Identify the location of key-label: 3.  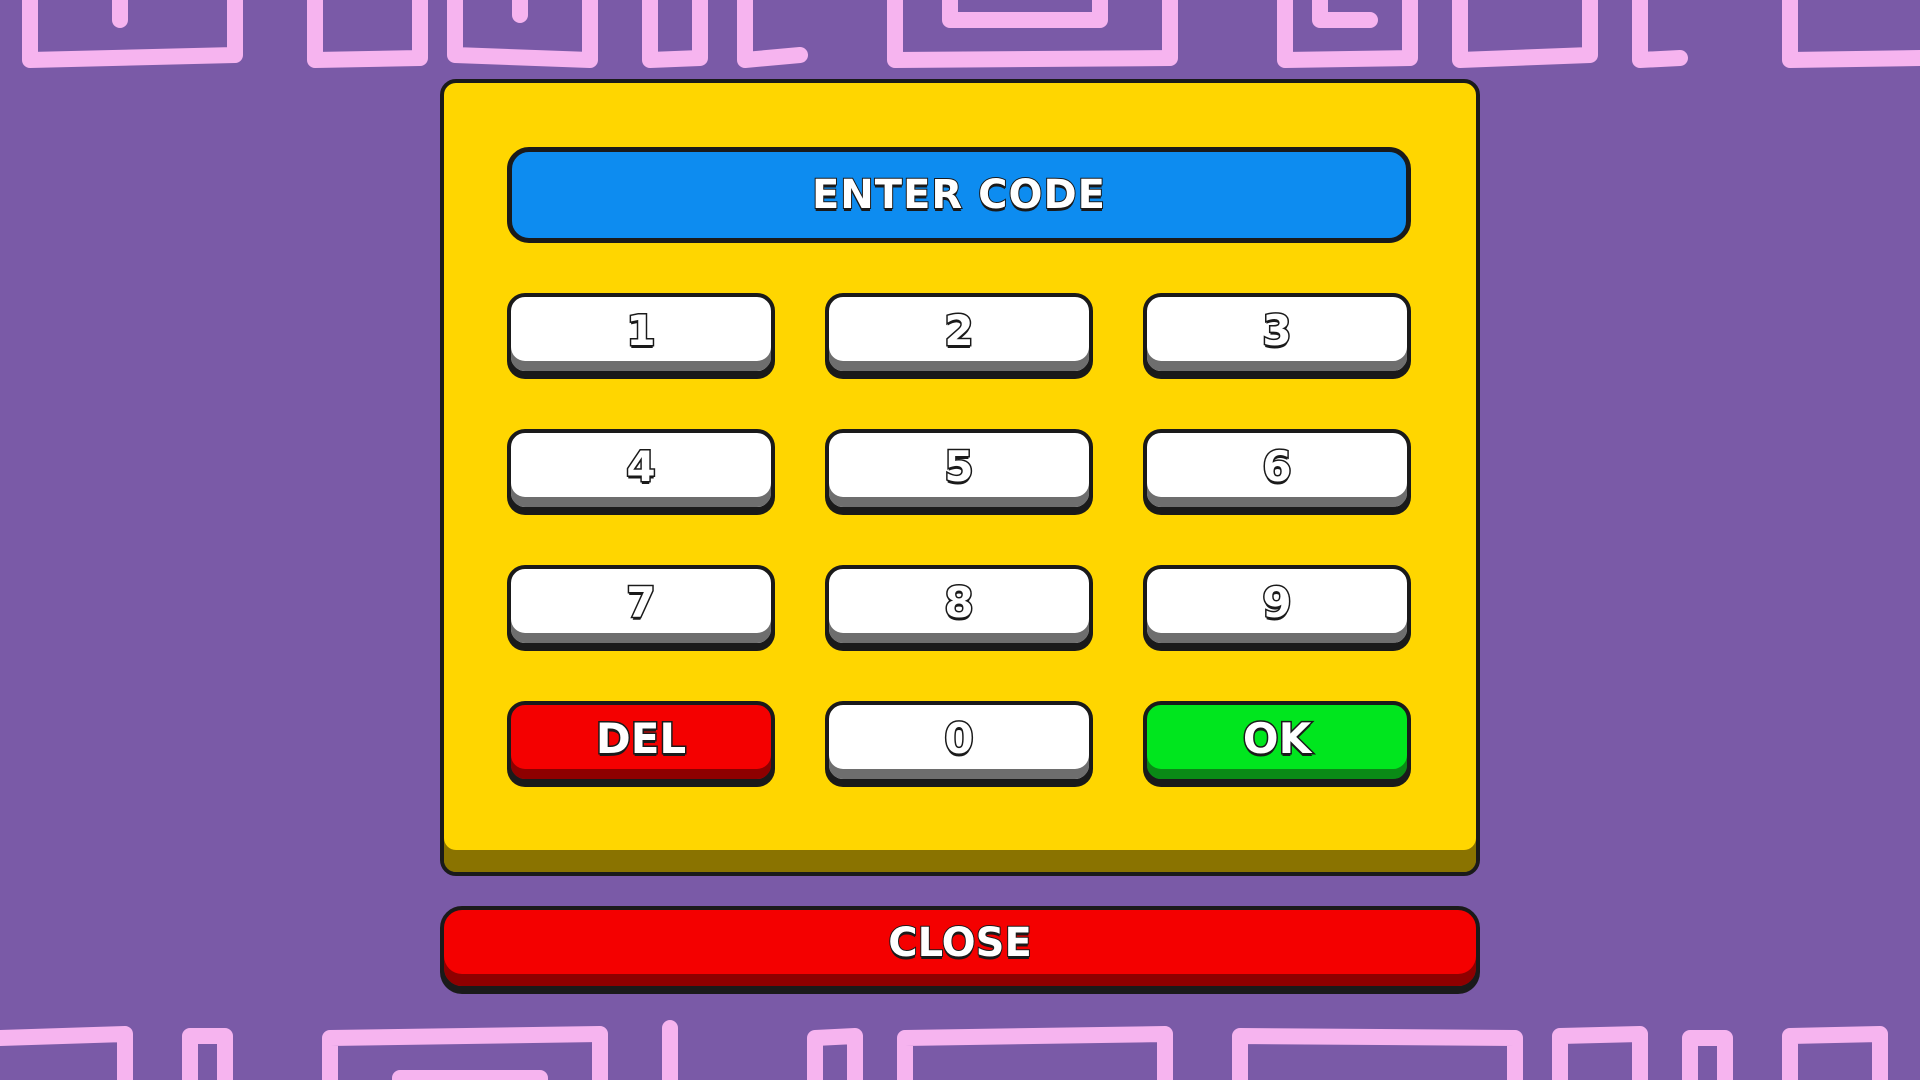
(1277, 330).